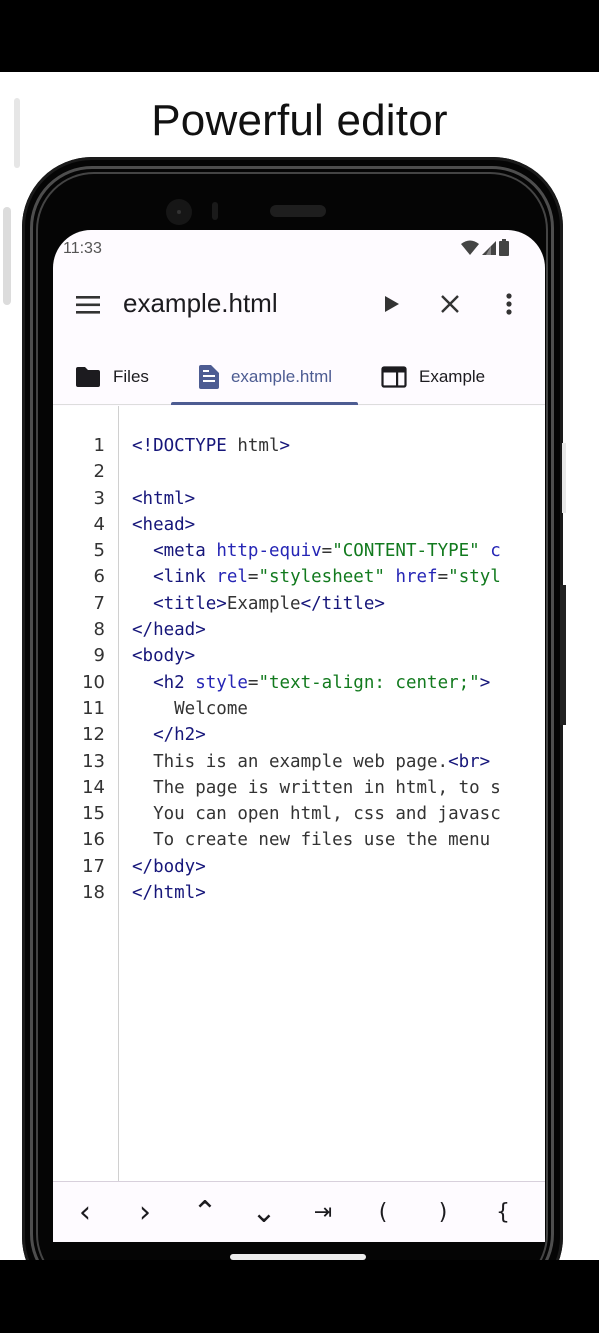  I want to click on code-line: 8 </head>, so click(299, 630).